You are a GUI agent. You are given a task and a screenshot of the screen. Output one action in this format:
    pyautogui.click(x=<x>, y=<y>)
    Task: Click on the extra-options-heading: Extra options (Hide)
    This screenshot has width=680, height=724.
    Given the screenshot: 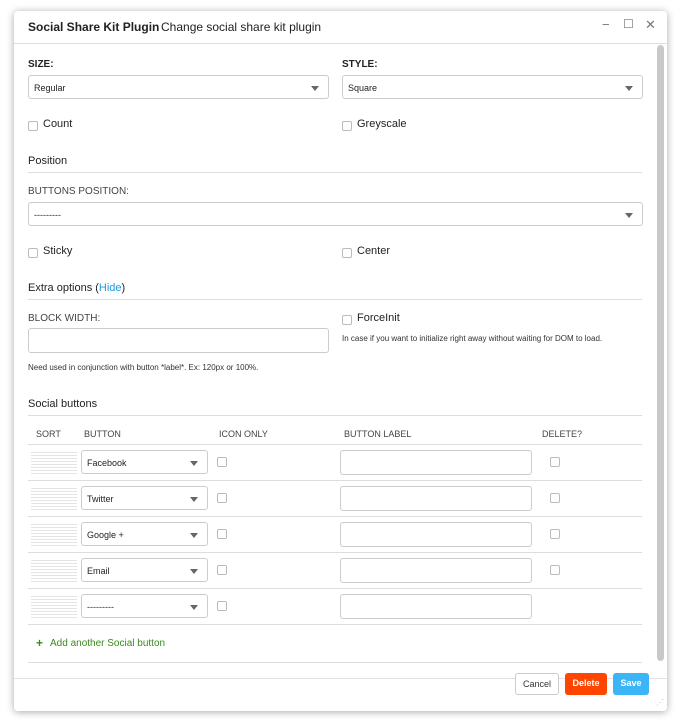 What is the action you would take?
    pyautogui.click(x=76, y=288)
    